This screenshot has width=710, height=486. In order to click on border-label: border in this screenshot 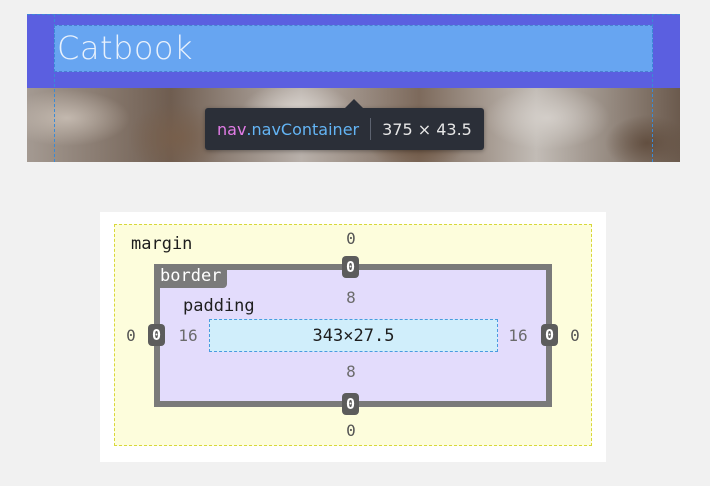, I will do `click(191, 276)`.